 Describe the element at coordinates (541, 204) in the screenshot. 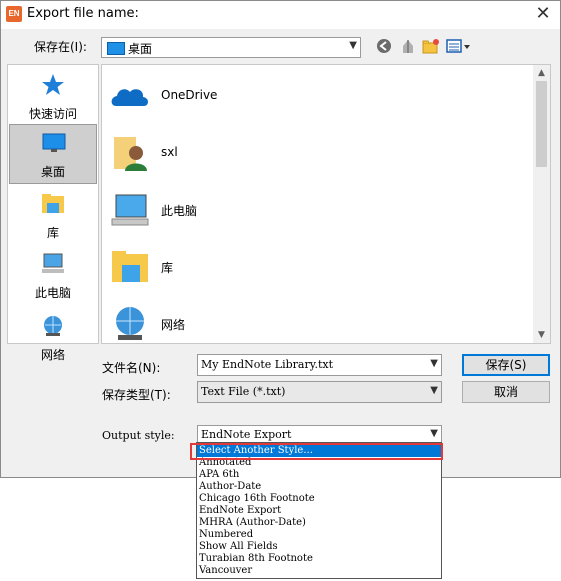

I see `vertical-scrollbar: ▲ ▼` at that location.